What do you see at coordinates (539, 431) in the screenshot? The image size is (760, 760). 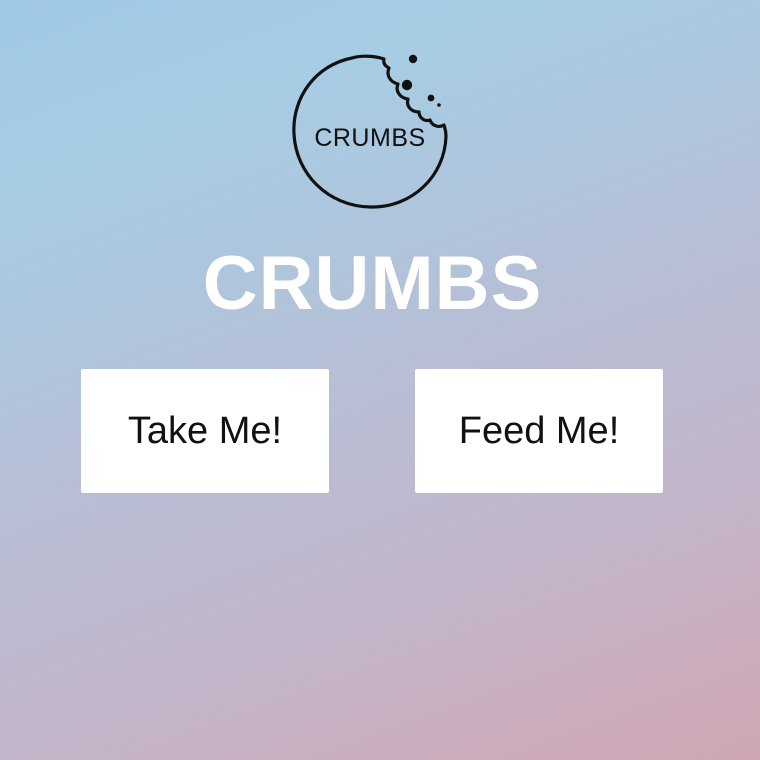 I see `feed-me-button: Feed Me!` at bounding box center [539, 431].